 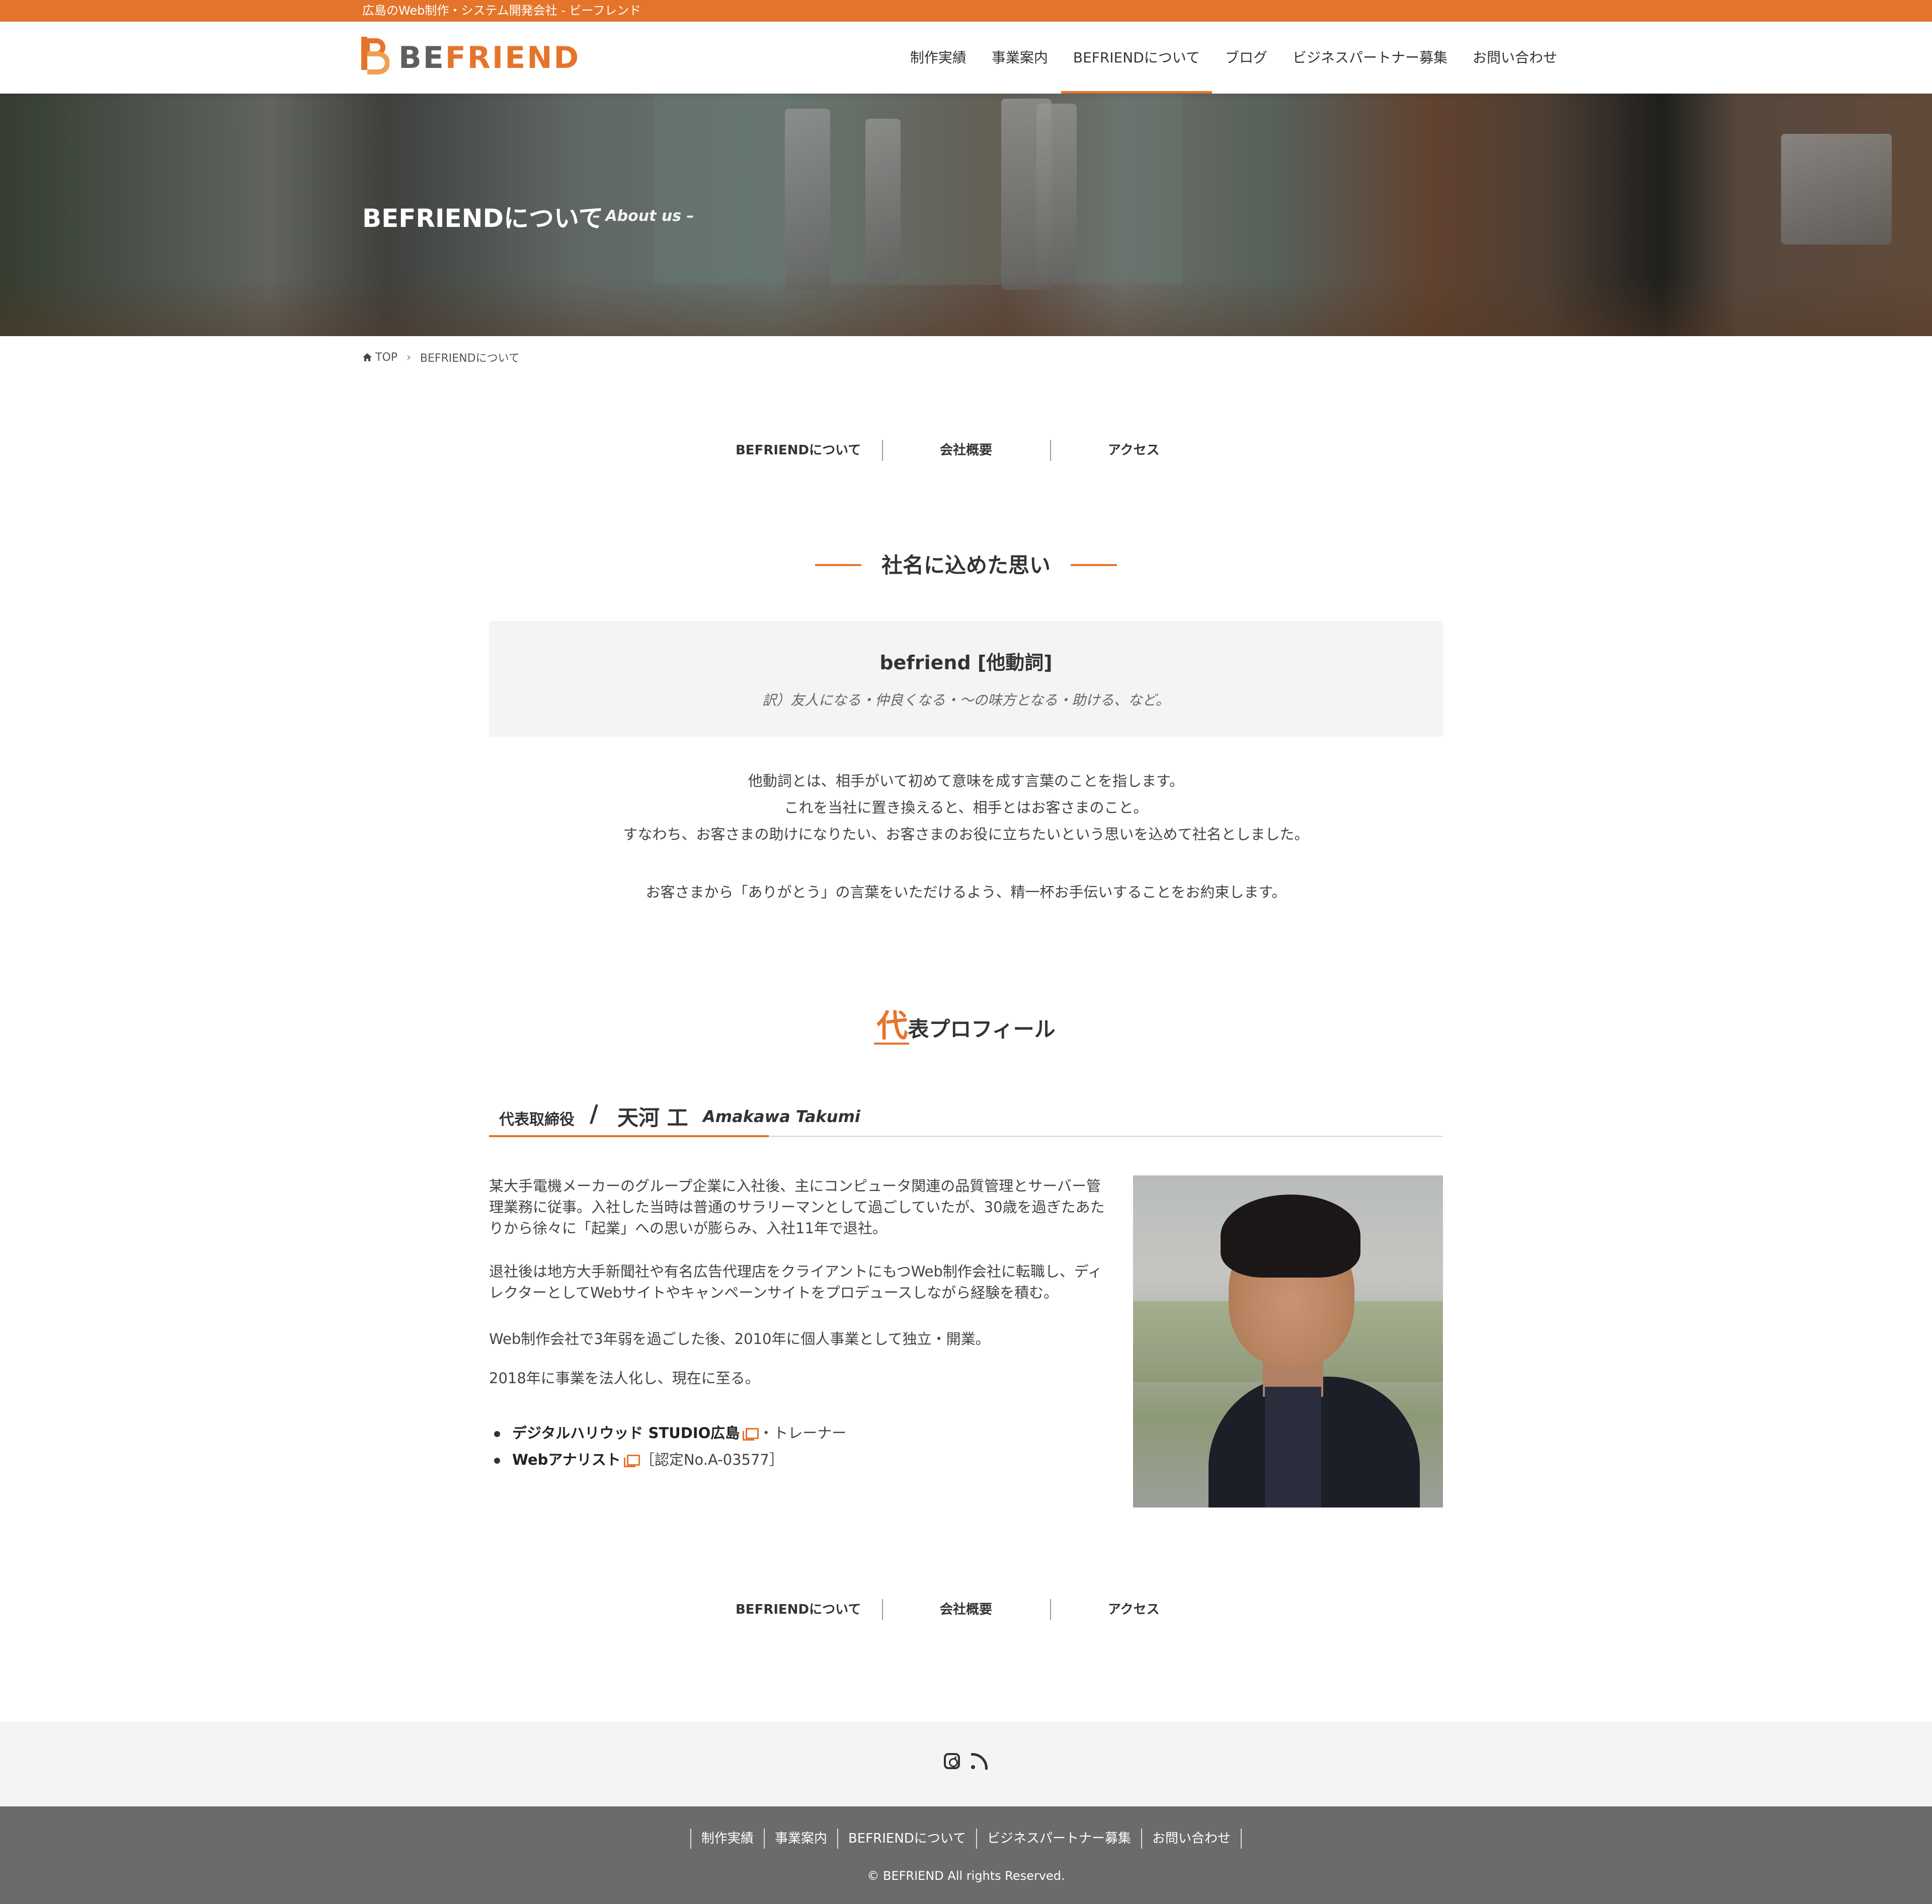 I want to click on footer-nav-services: 事業案内, so click(x=800, y=1839).